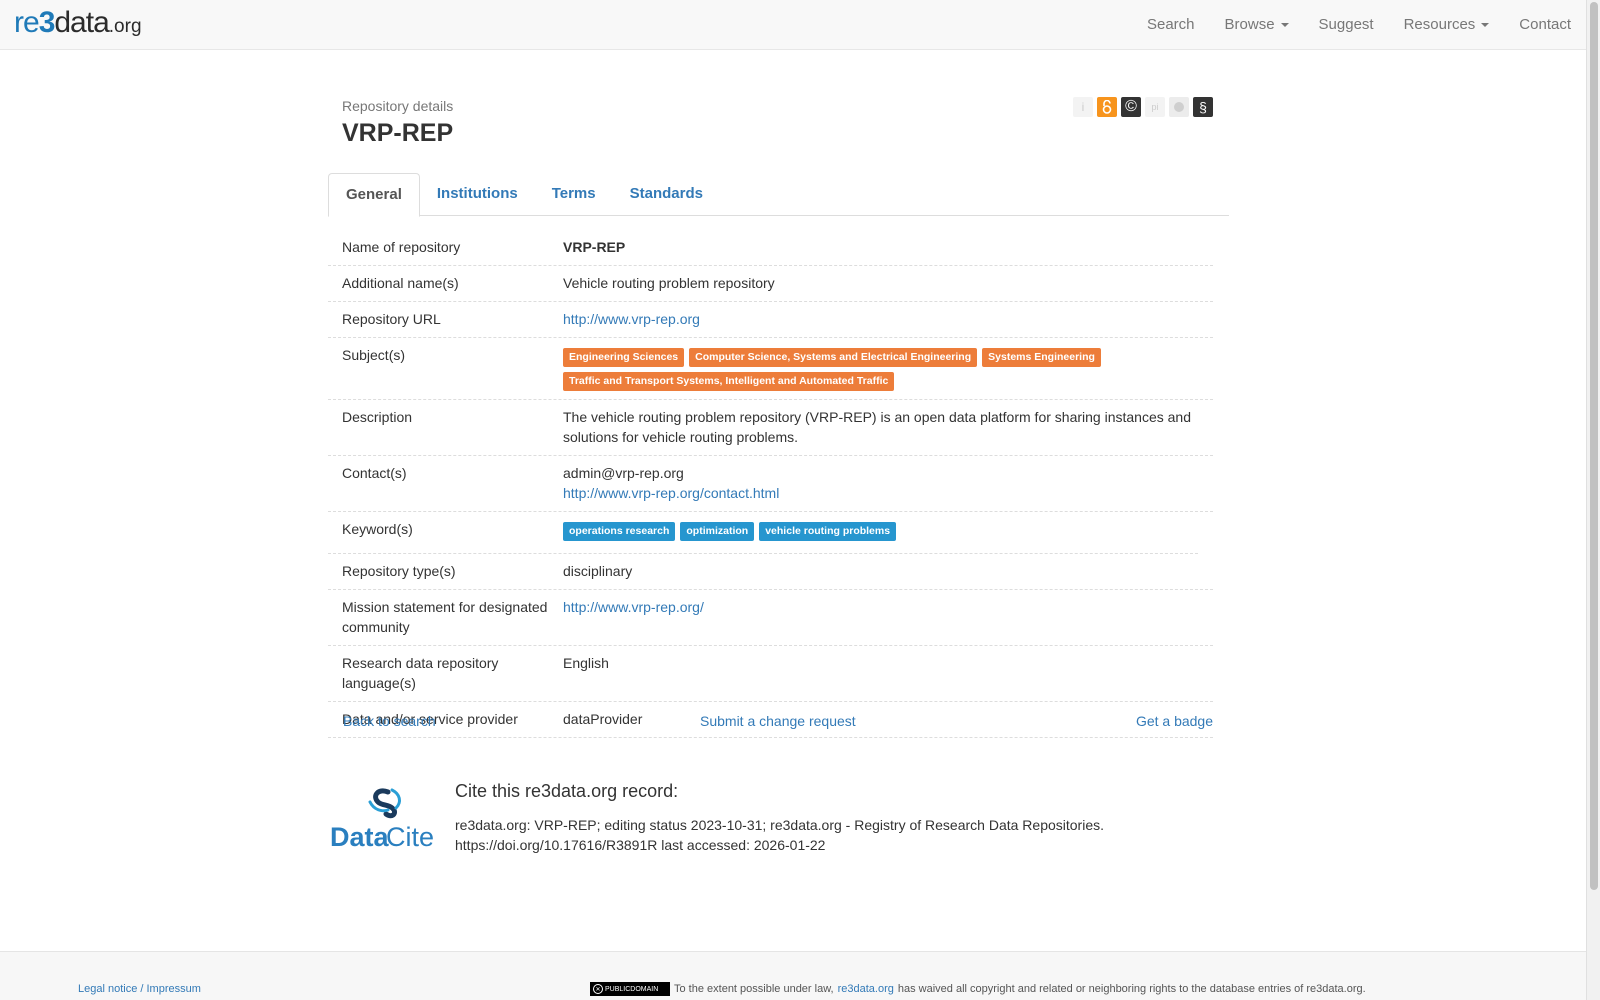  I want to click on info-glyph: i, so click(1083, 107).